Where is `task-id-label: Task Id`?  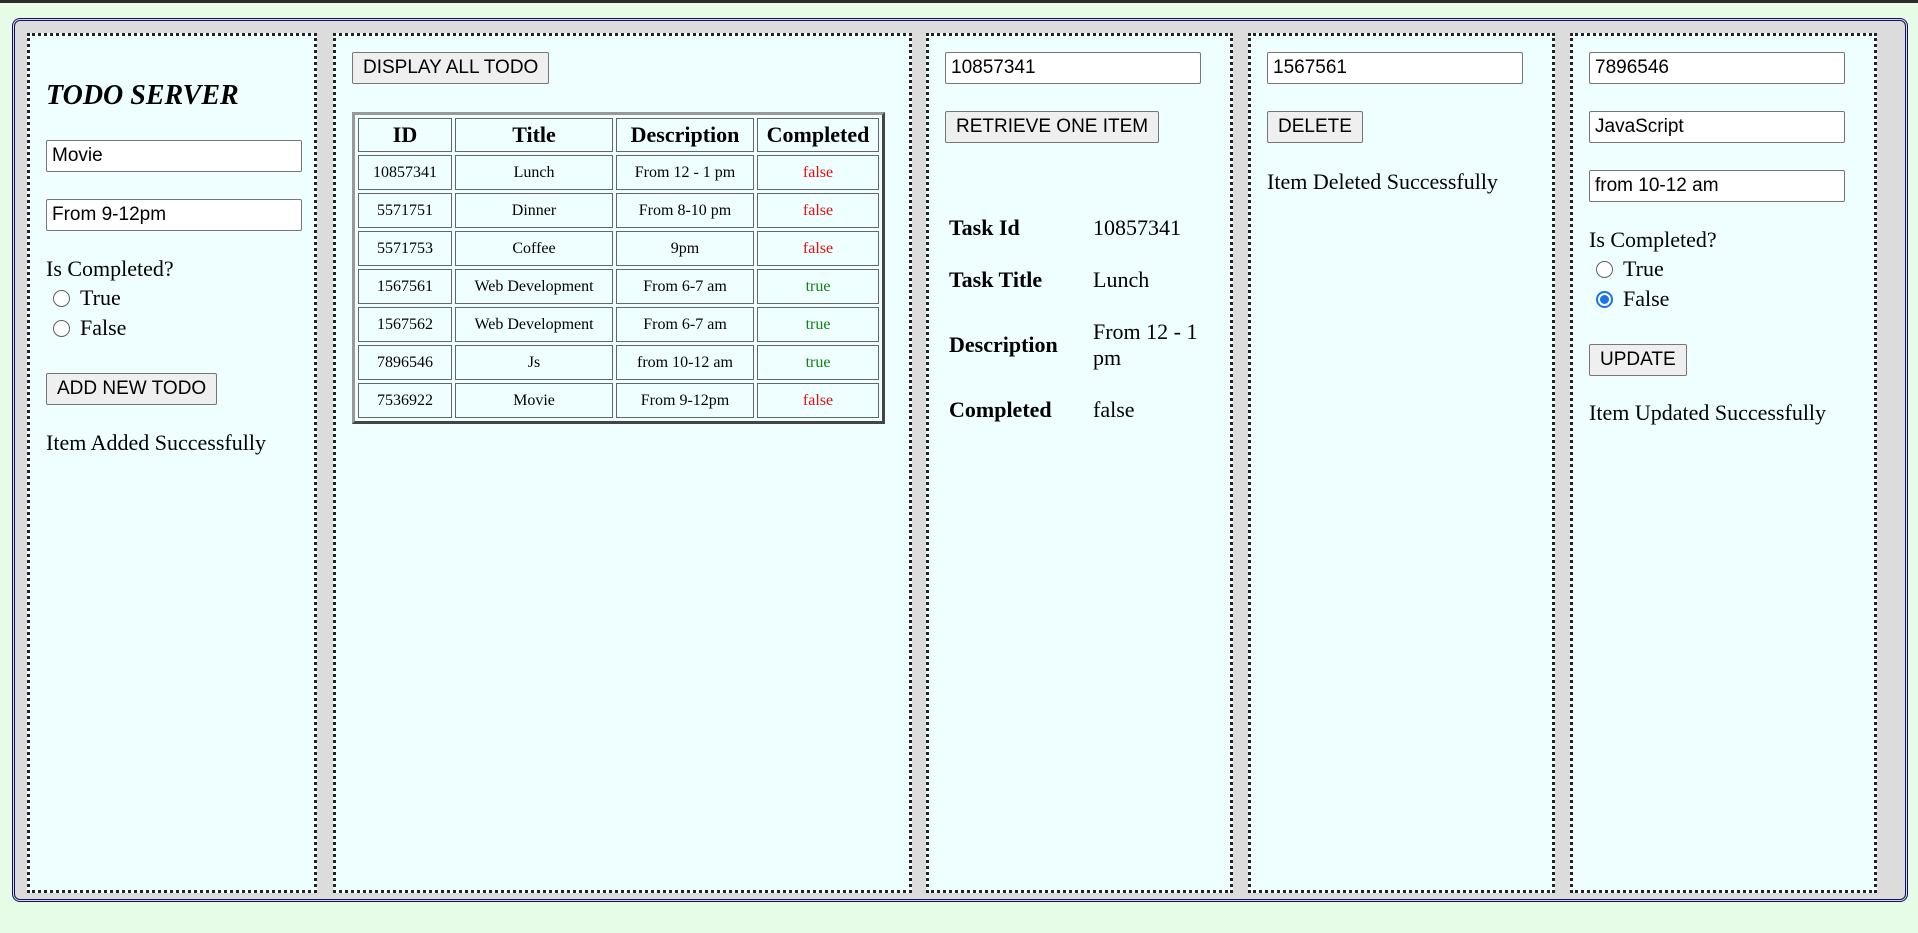
task-id-label: Task Id is located at coordinates (984, 227).